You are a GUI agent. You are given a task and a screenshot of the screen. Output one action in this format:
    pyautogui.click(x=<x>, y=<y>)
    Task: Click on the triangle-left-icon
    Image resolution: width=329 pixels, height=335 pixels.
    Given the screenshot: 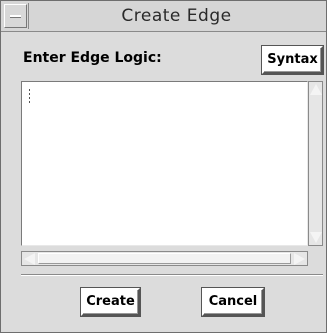 What is the action you would take?
    pyautogui.click(x=29, y=259)
    